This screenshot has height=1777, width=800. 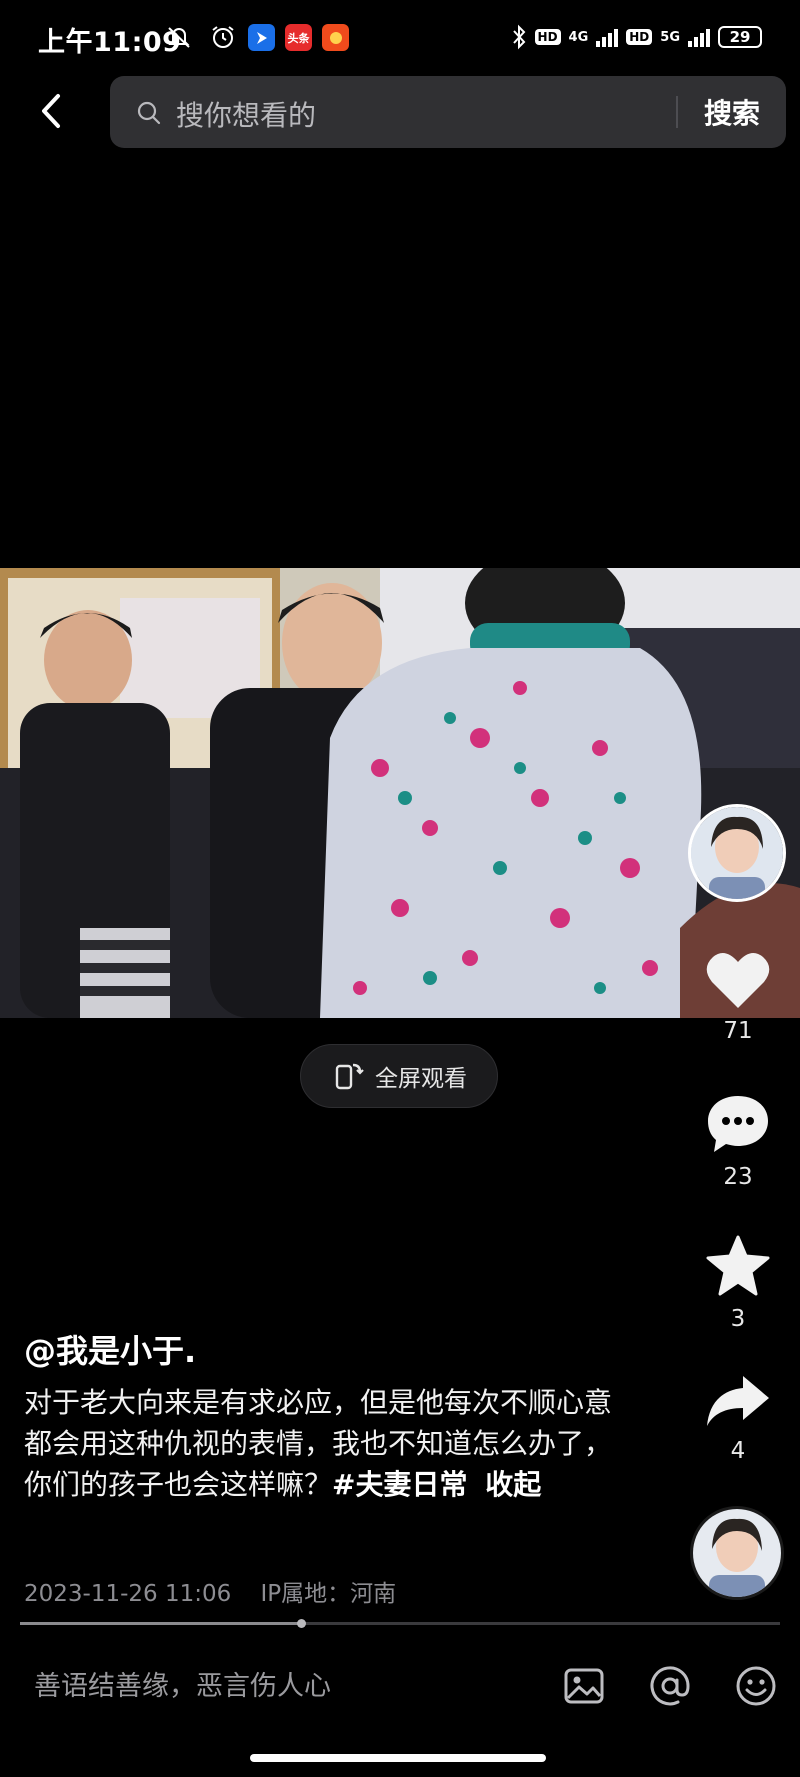 I want to click on post-meta: 2023-11-26 11:06 IP属地：河南, so click(x=210, y=1591).